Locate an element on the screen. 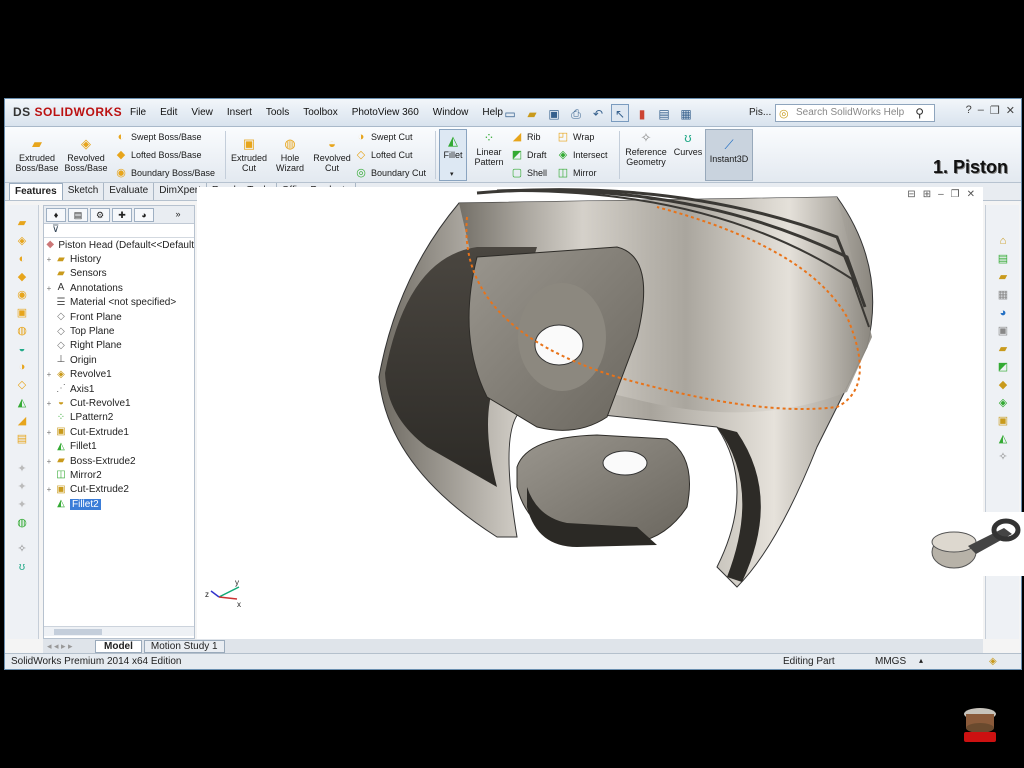  tree-item: + ▰ History is located at coordinates (119, 259).